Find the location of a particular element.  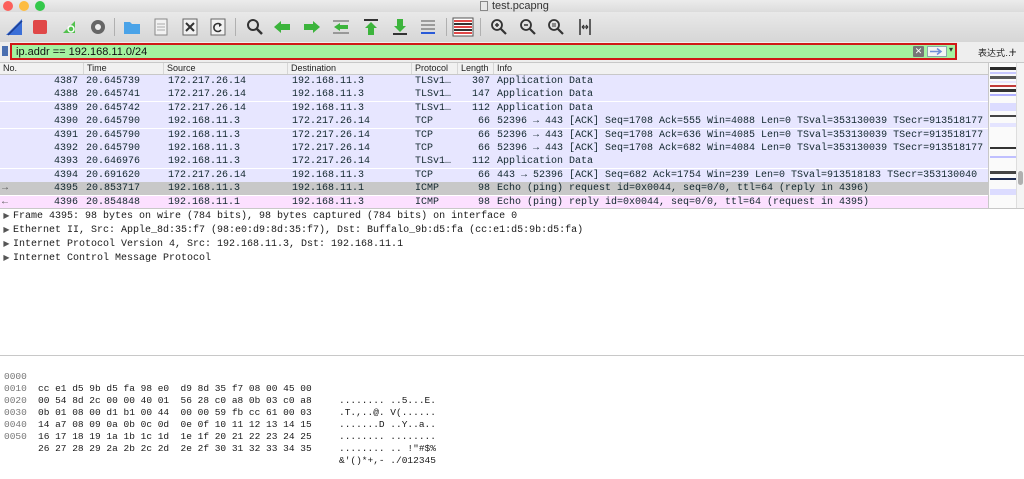

cell-source: 192.168.11.3 is located at coordinates (204, 148).